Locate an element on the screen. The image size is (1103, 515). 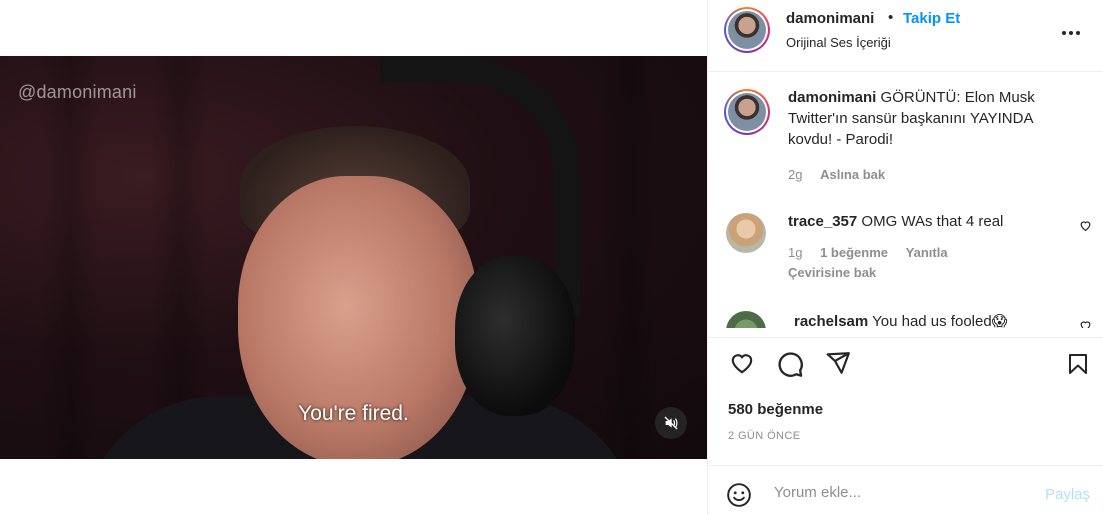
comment-translation: Çevirisine bak is located at coordinates (832, 272).